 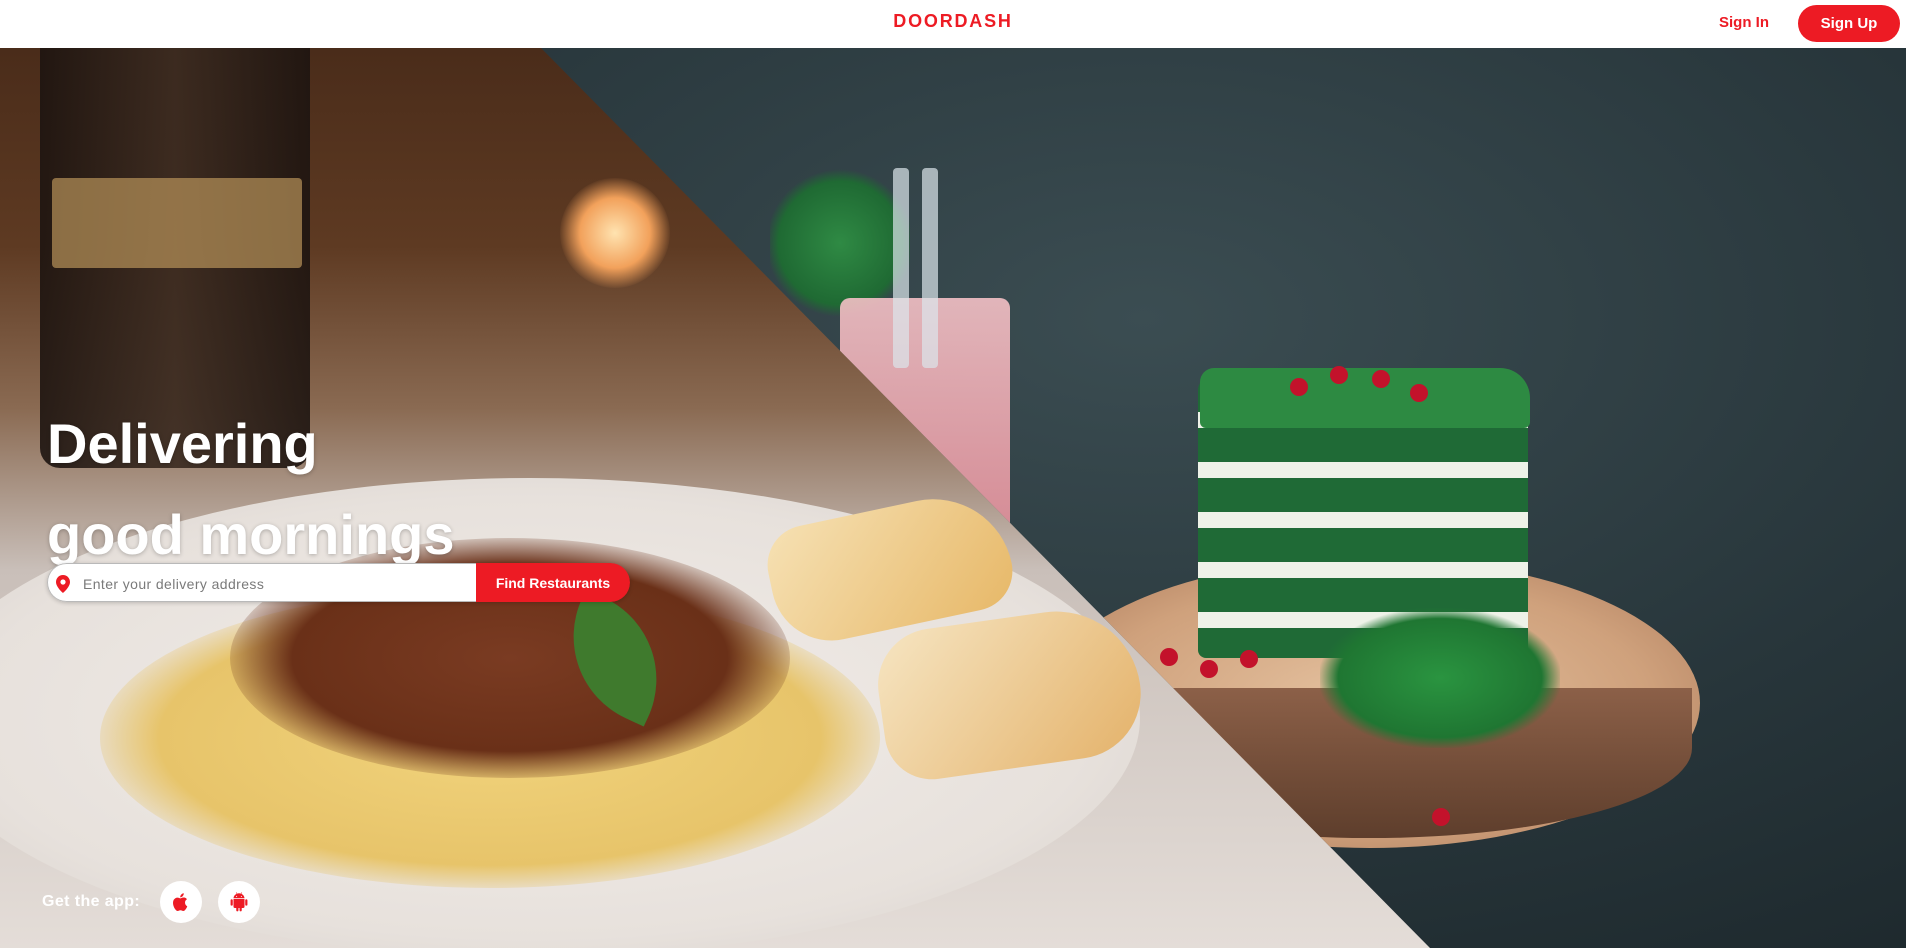 I want to click on headline-line-1: Delivering, so click(x=182, y=443).